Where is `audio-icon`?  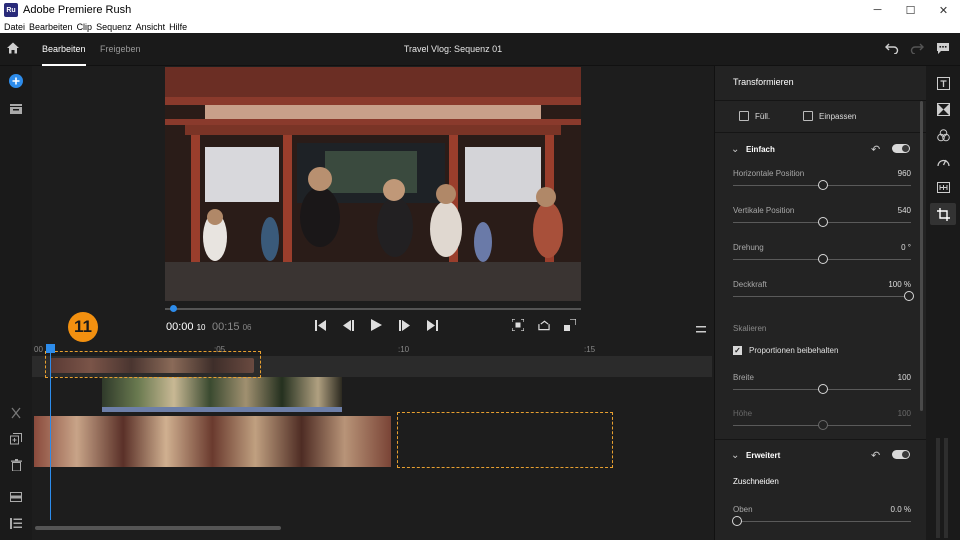 audio-icon is located at coordinates (943, 187).